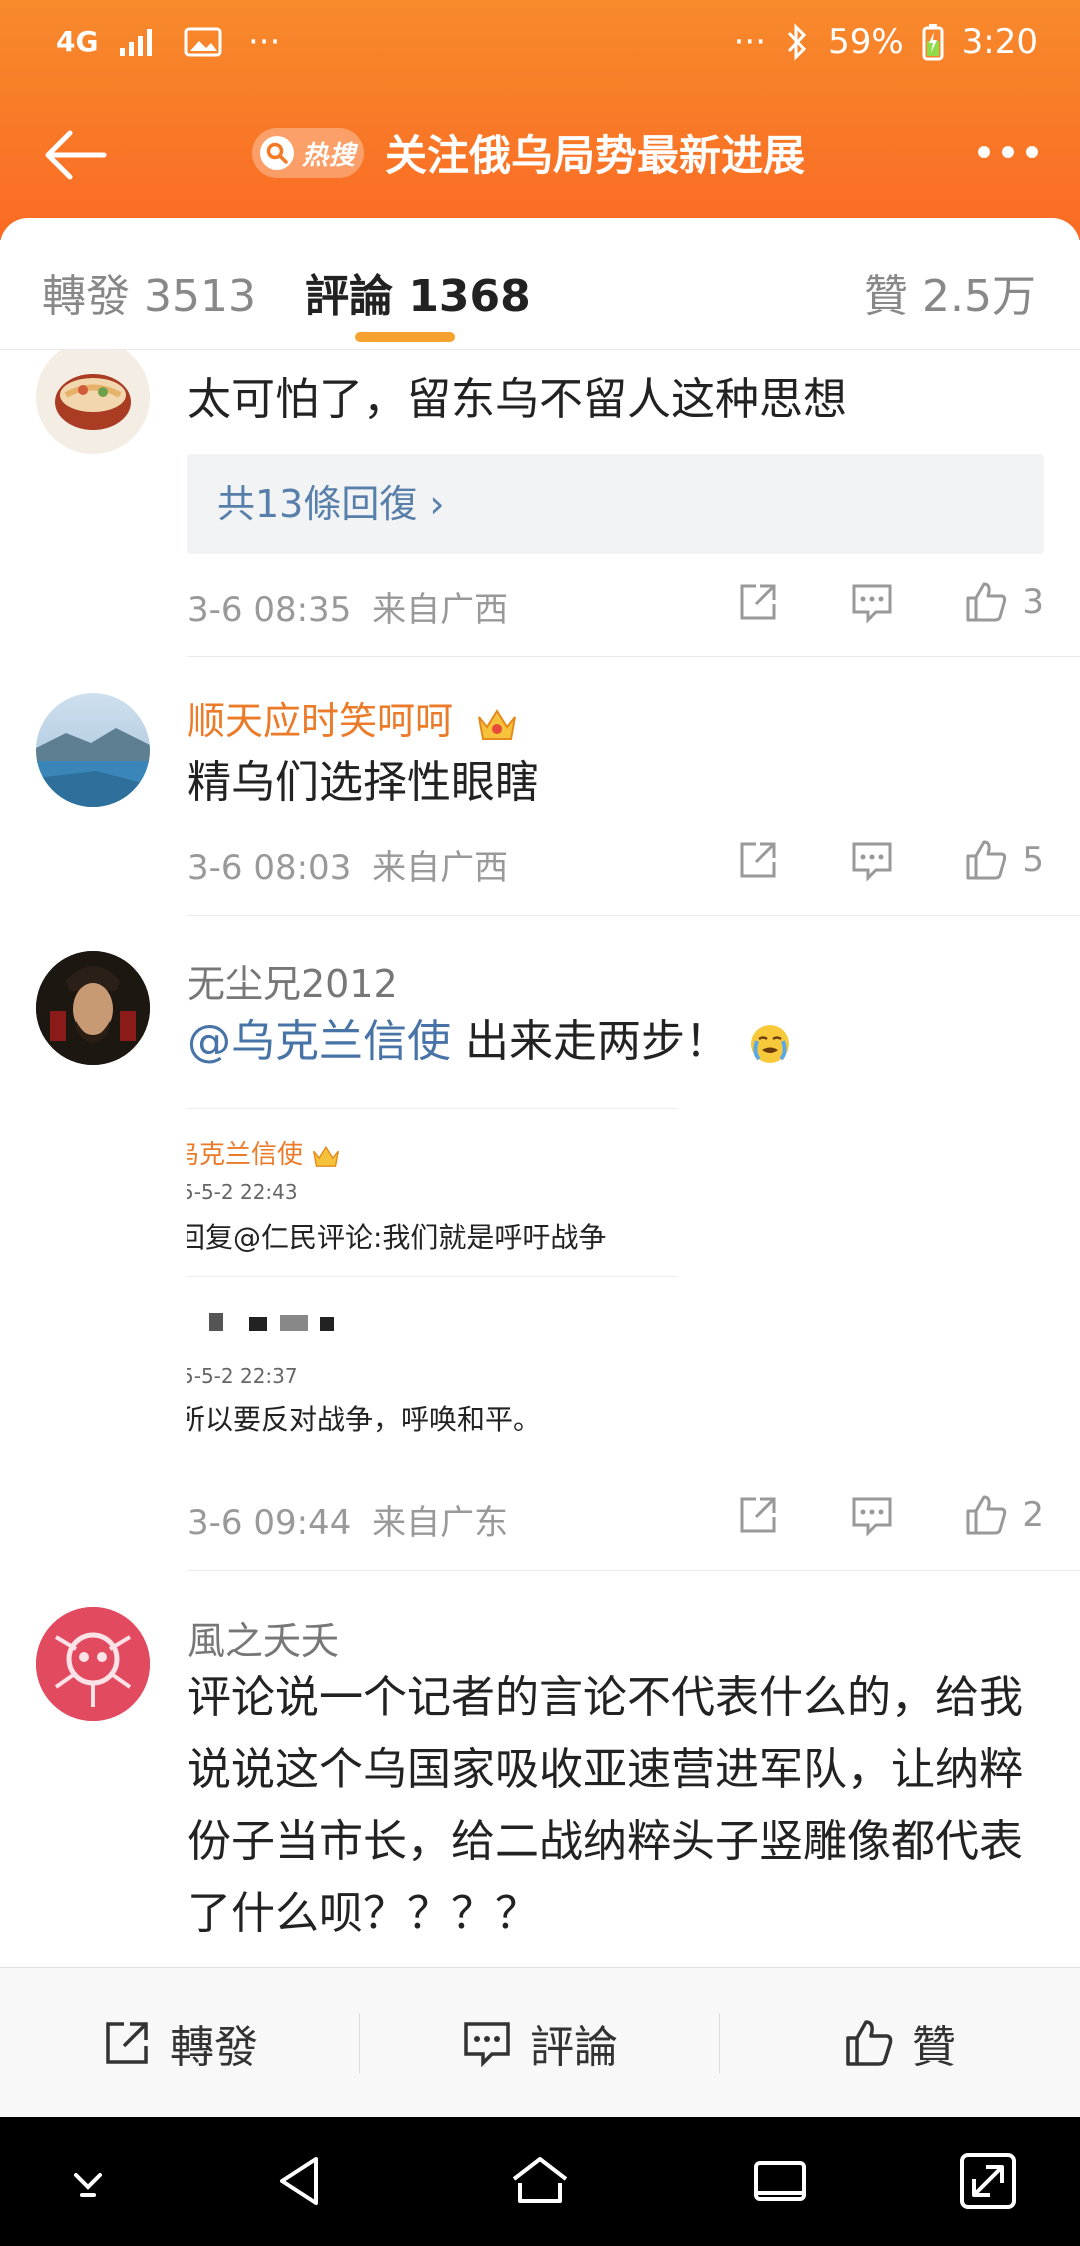 The width and height of the screenshot is (1080, 2246). I want to click on repost-button: 轉發, so click(180, 2043).